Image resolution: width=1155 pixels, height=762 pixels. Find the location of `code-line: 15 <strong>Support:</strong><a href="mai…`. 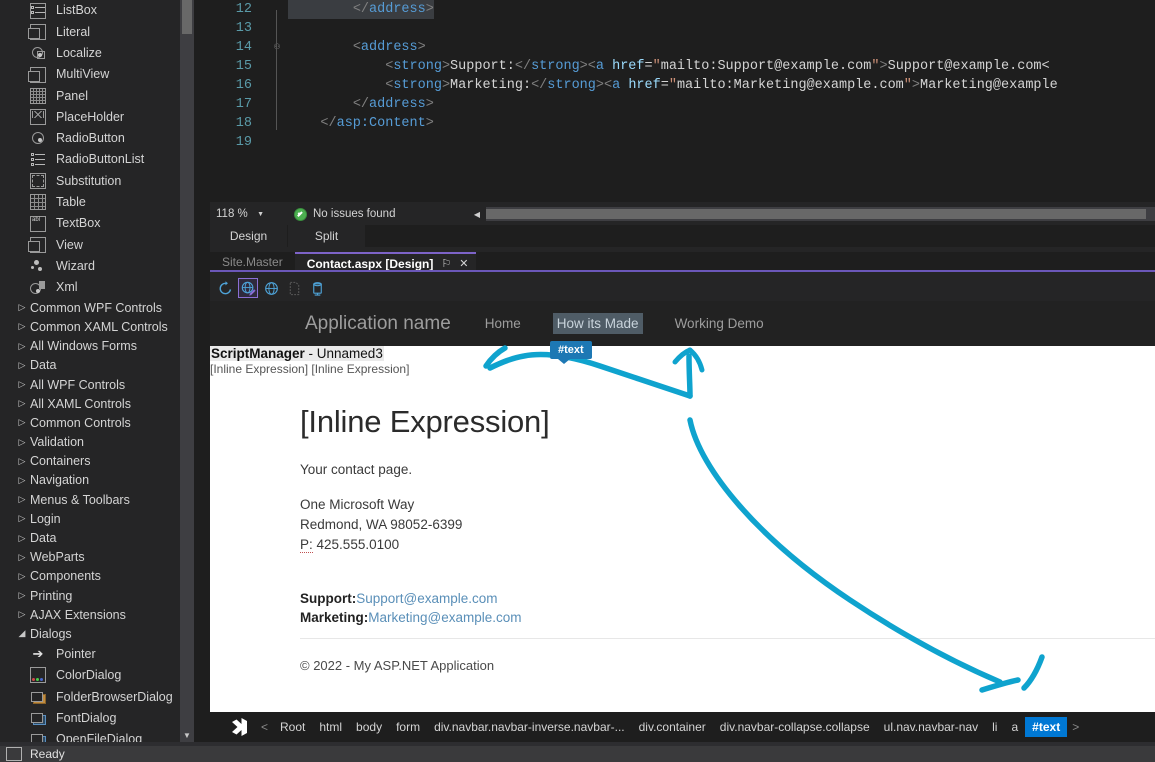

code-line: 15 <strong>Support:</strong><a href="mai… is located at coordinates (682, 66).